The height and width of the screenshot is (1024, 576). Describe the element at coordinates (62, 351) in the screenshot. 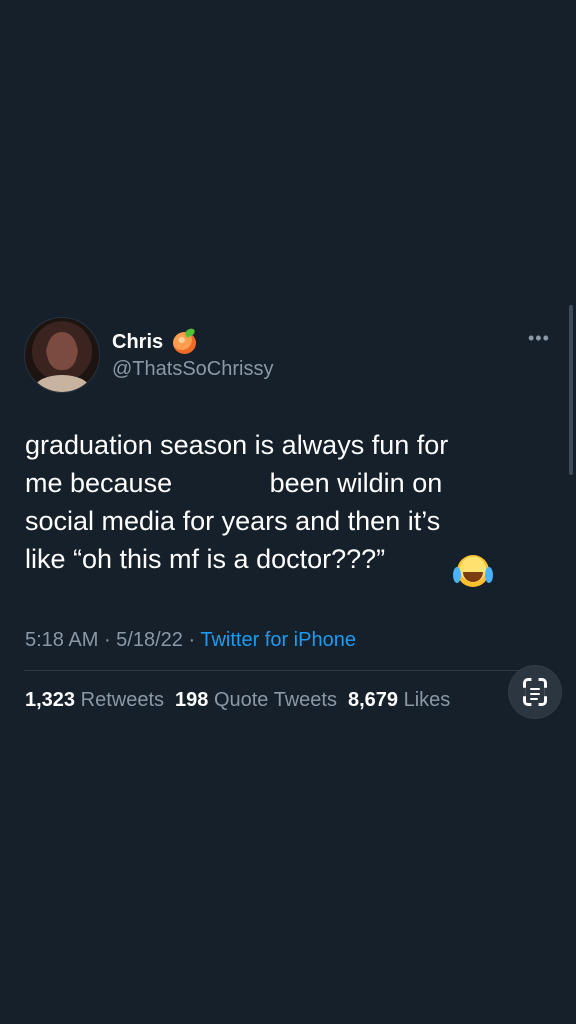

I see `avatar-face` at that location.